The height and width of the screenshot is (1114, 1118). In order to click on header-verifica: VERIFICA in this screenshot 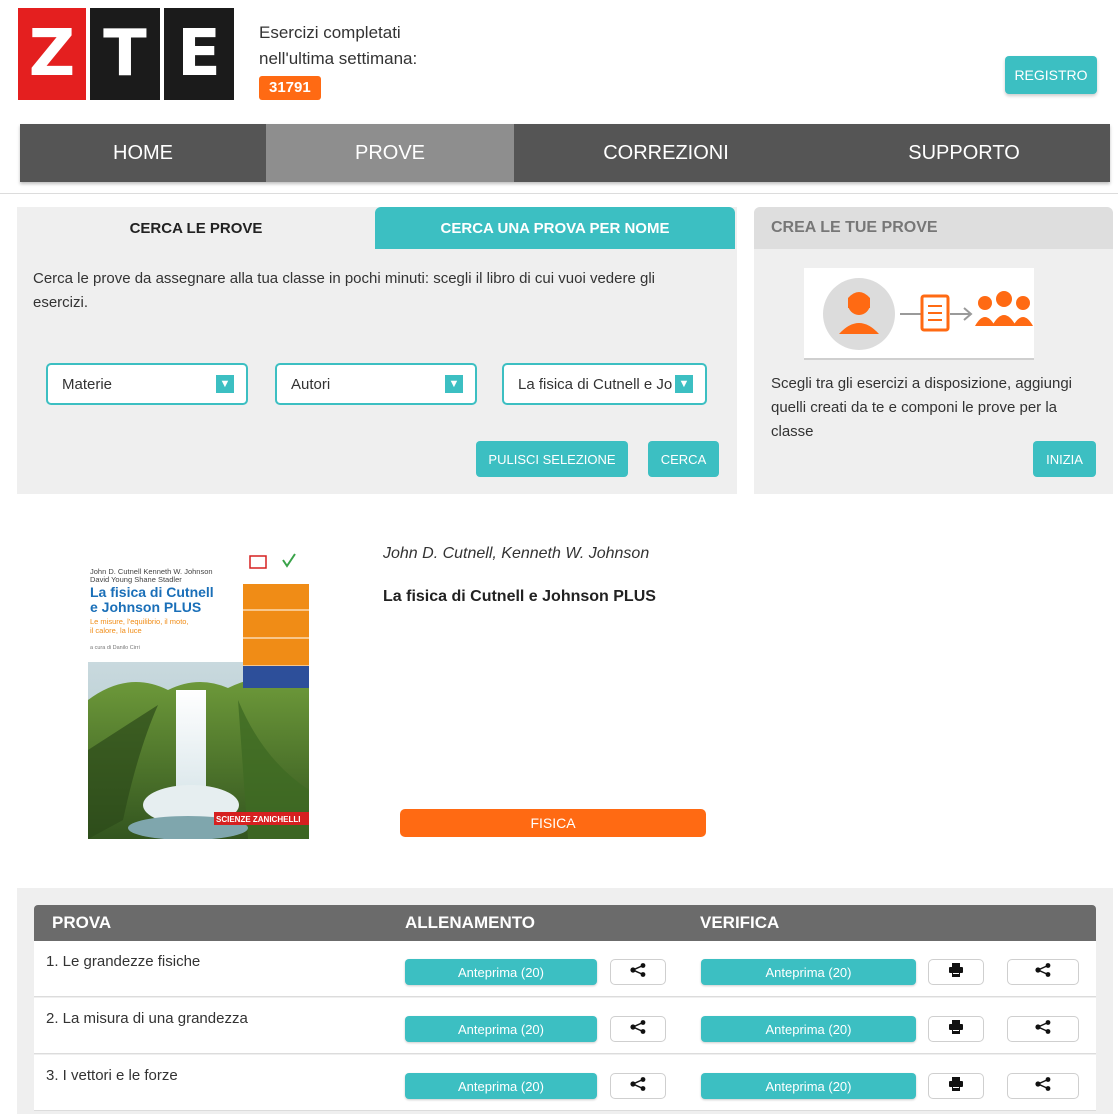, I will do `click(740, 922)`.